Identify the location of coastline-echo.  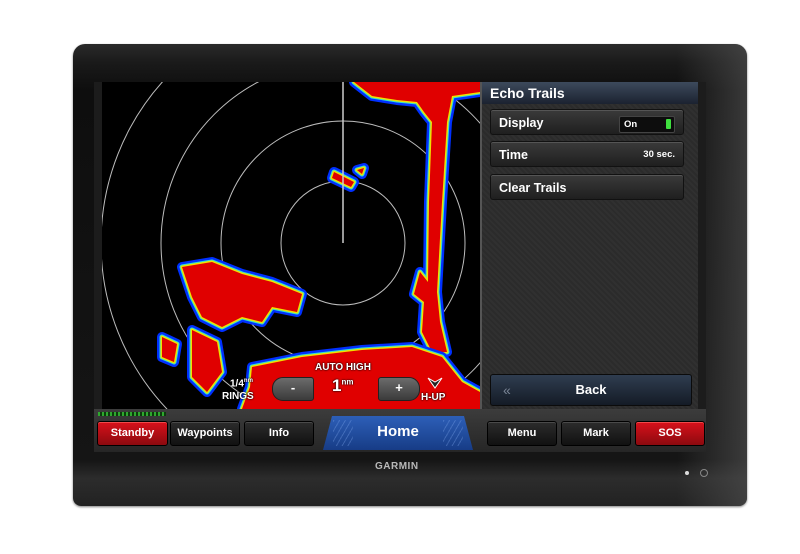
(417, 217).